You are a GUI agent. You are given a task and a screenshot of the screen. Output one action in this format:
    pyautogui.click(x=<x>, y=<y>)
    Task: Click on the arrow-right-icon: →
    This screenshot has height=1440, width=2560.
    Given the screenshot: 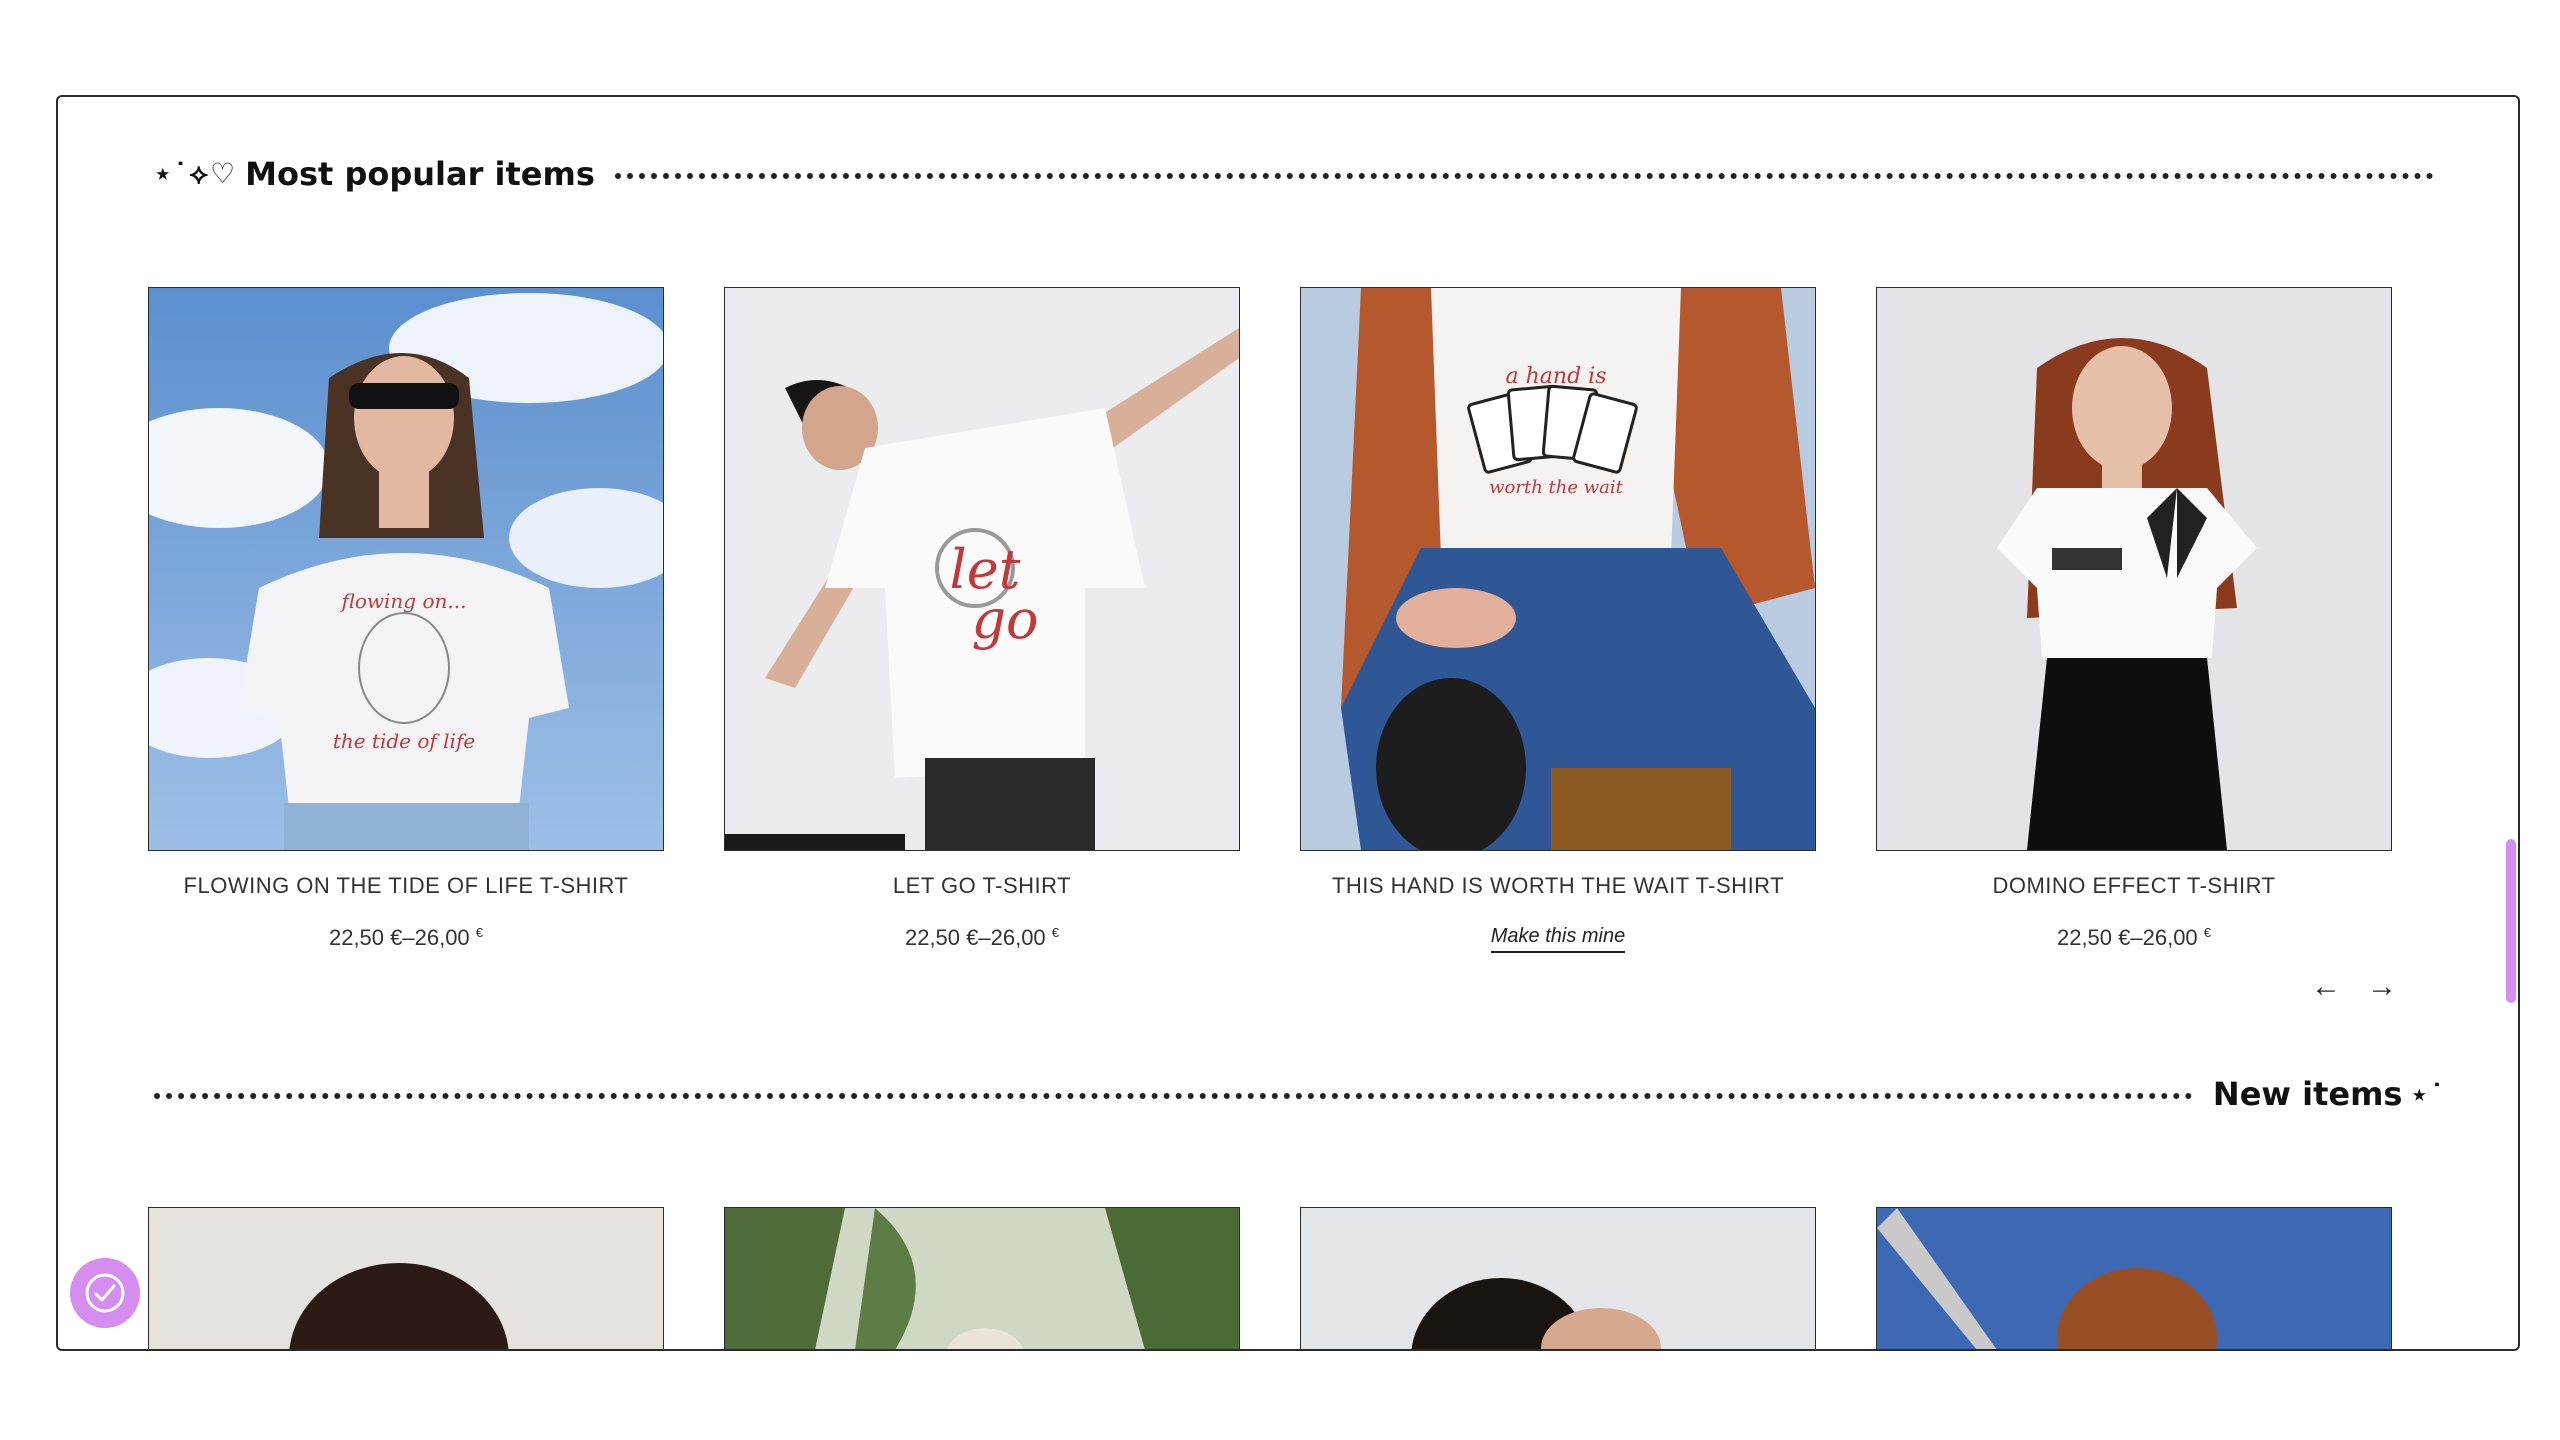 What is the action you would take?
    pyautogui.click(x=2382, y=987)
    